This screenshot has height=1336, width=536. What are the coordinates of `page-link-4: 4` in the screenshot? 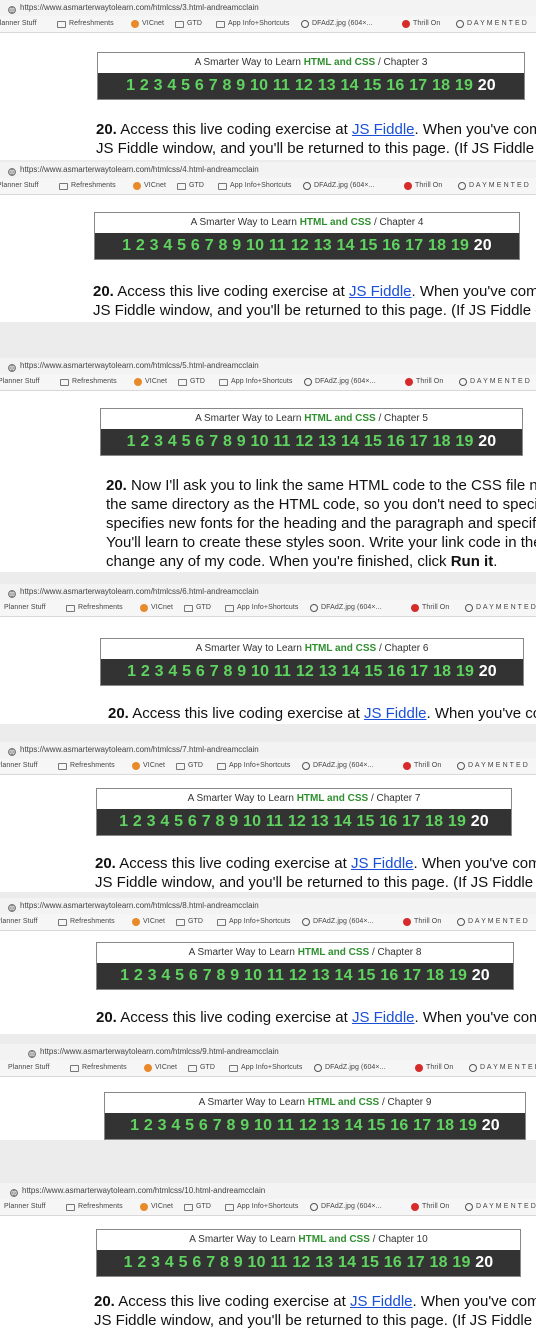 It's located at (172, 671).